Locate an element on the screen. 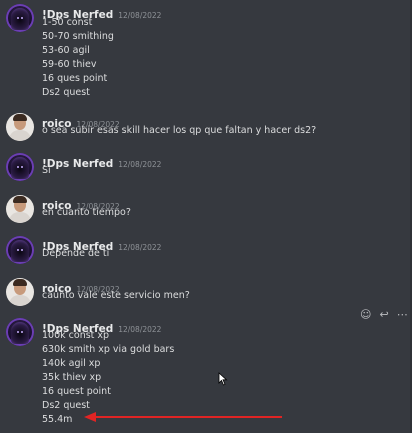 This screenshot has height=433, width=412. username: !Dps Nerfed is located at coordinates (77, 164).